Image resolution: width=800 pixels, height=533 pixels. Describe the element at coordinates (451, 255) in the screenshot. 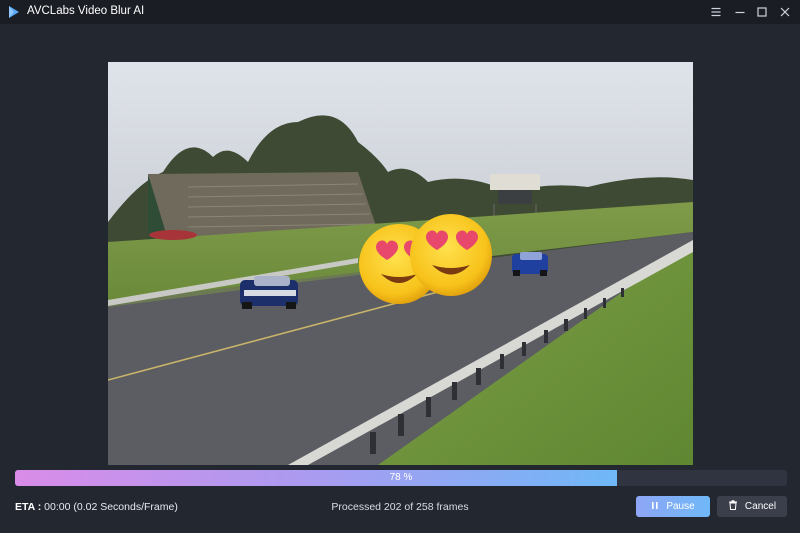

I see `heart-eyes-emoji-overlay` at that location.